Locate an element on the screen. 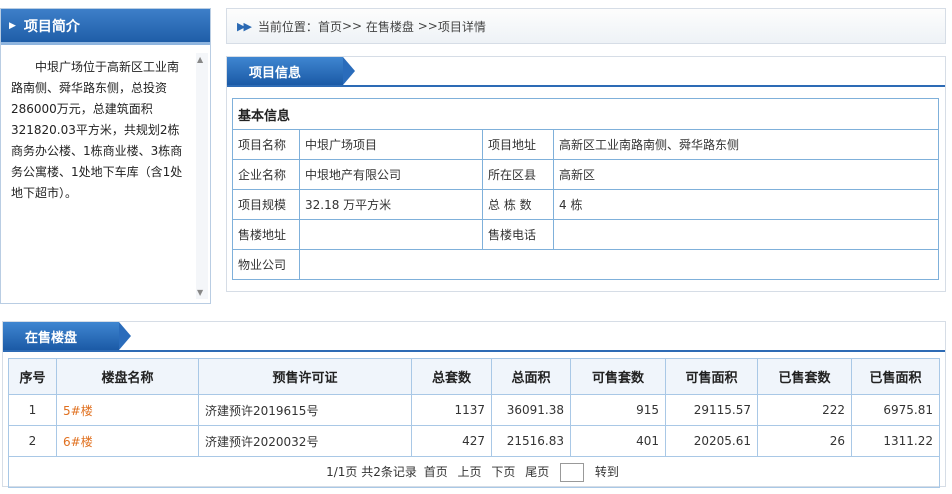 The height and width of the screenshot is (494, 952). pager-summary: 1/1页 共2条记录 is located at coordinates (371, 471).